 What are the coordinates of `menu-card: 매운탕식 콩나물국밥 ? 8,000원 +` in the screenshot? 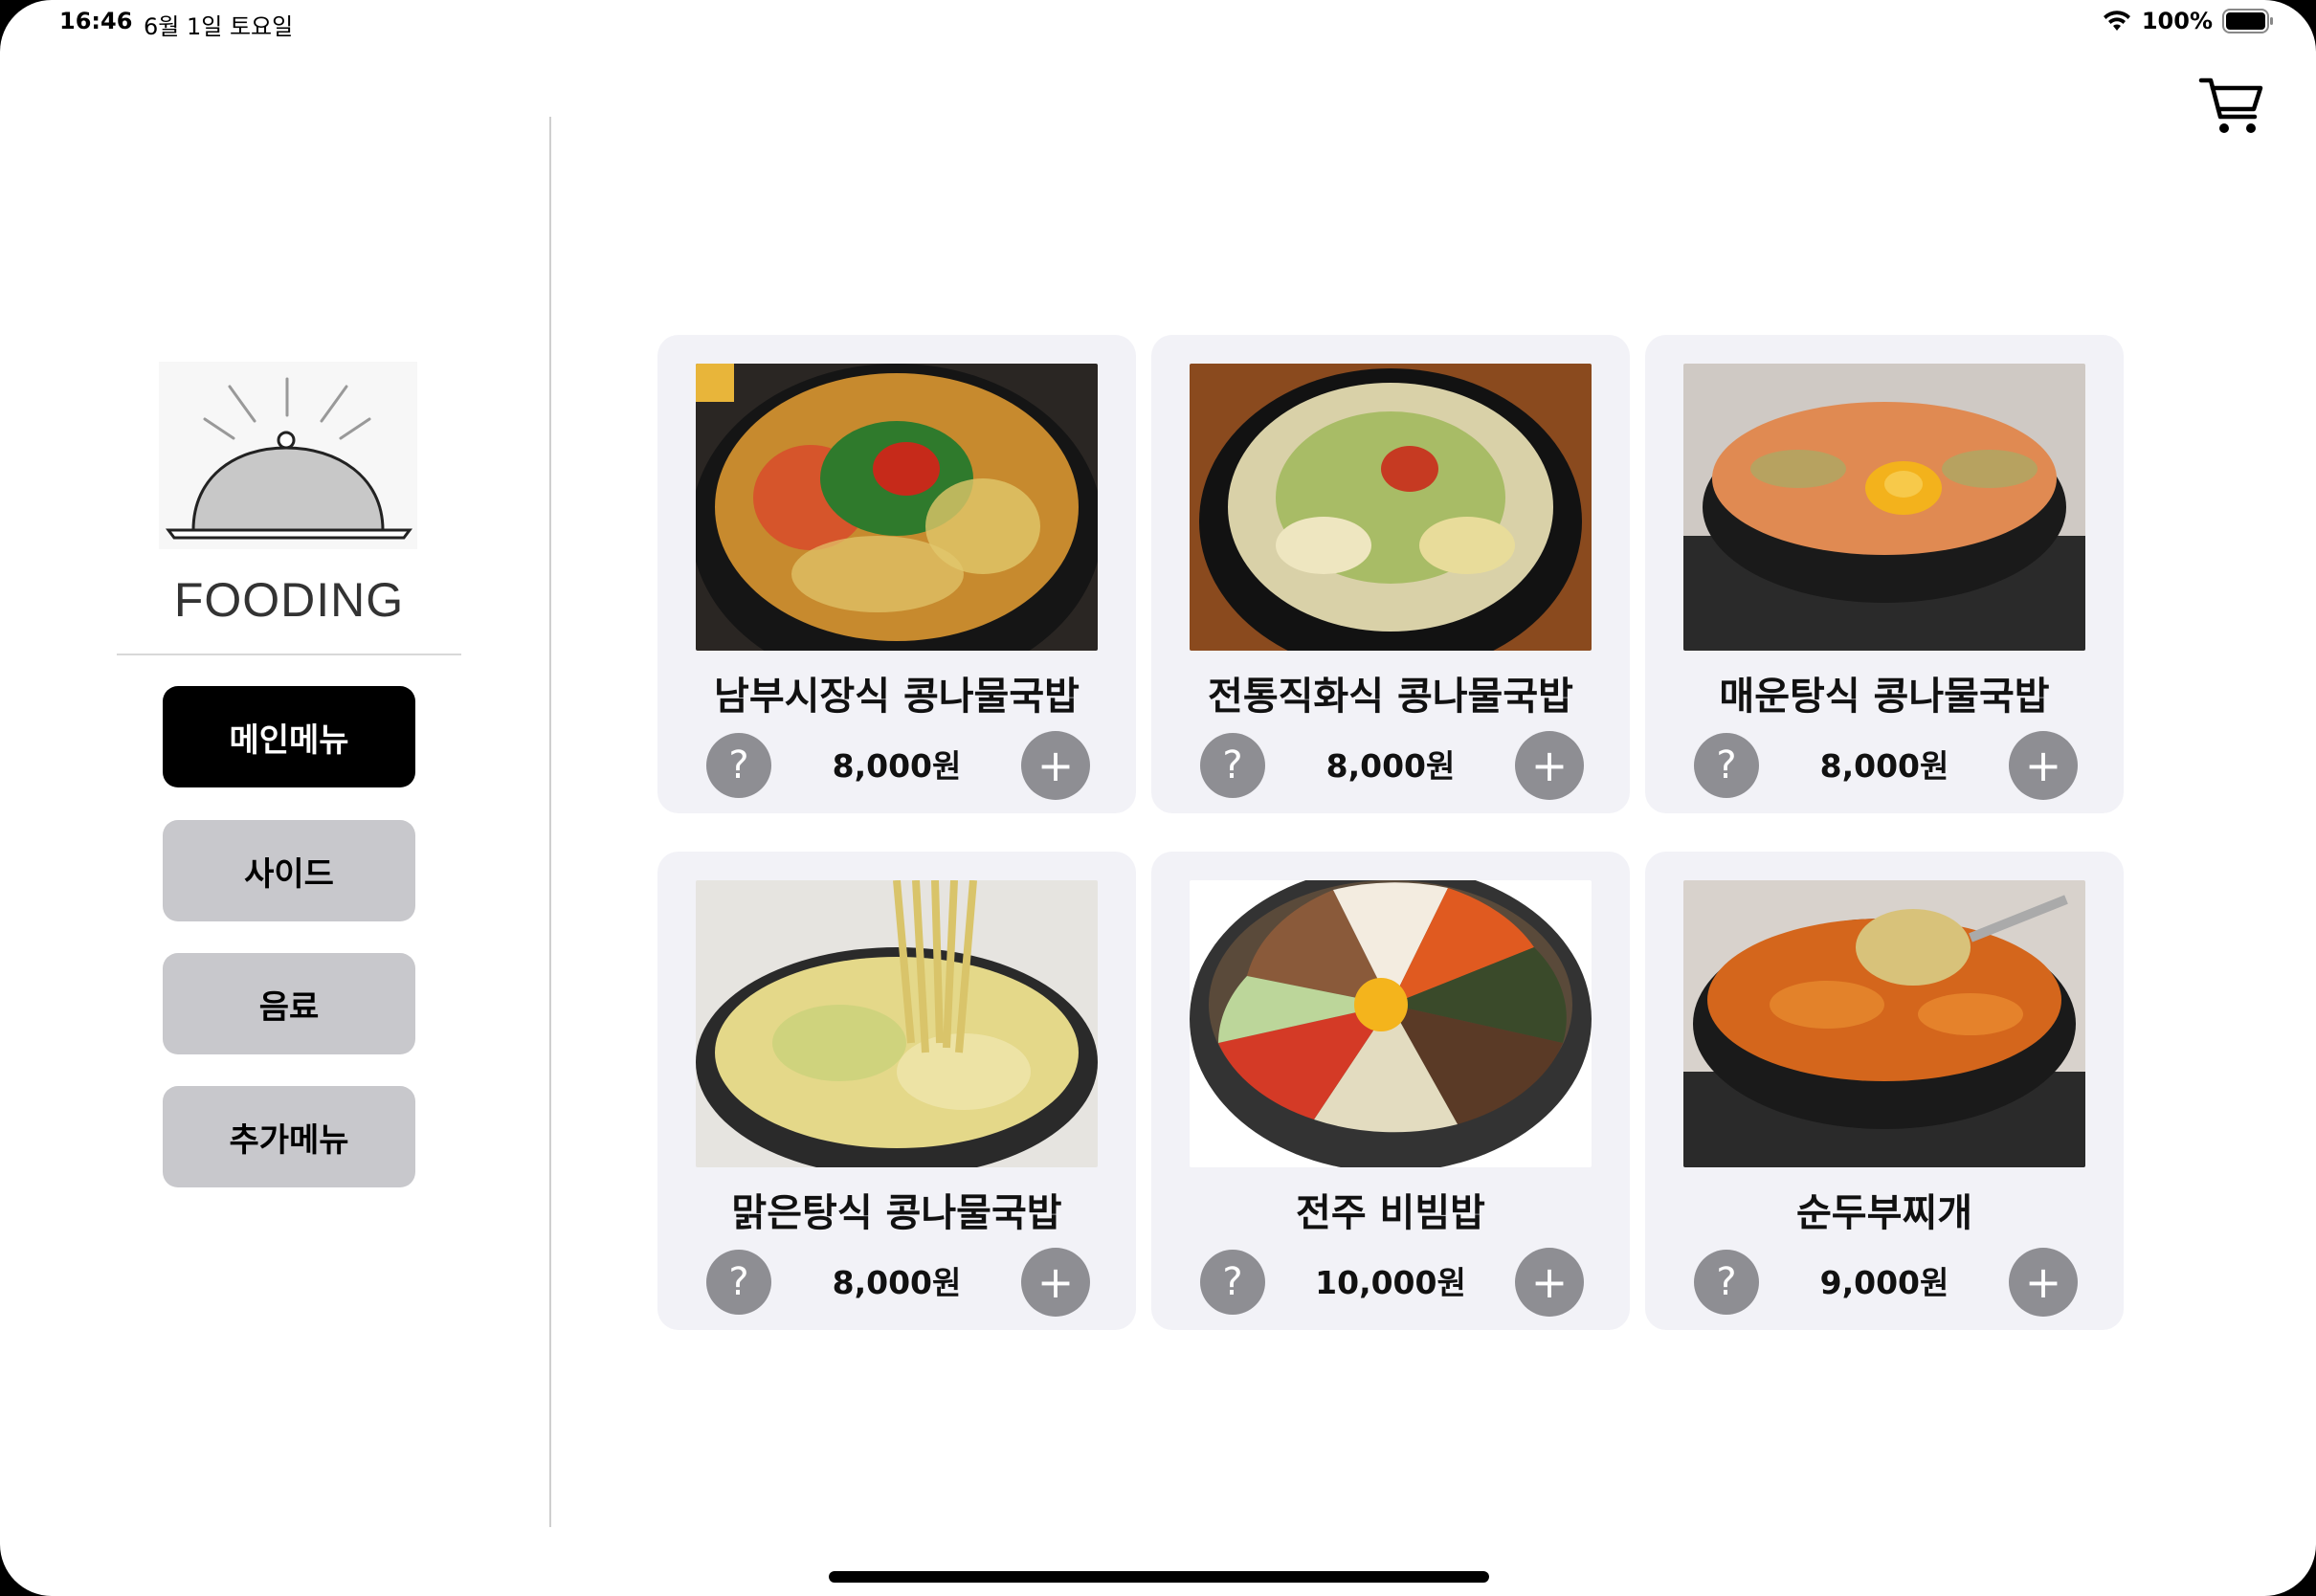 It's located at (1884, 574).